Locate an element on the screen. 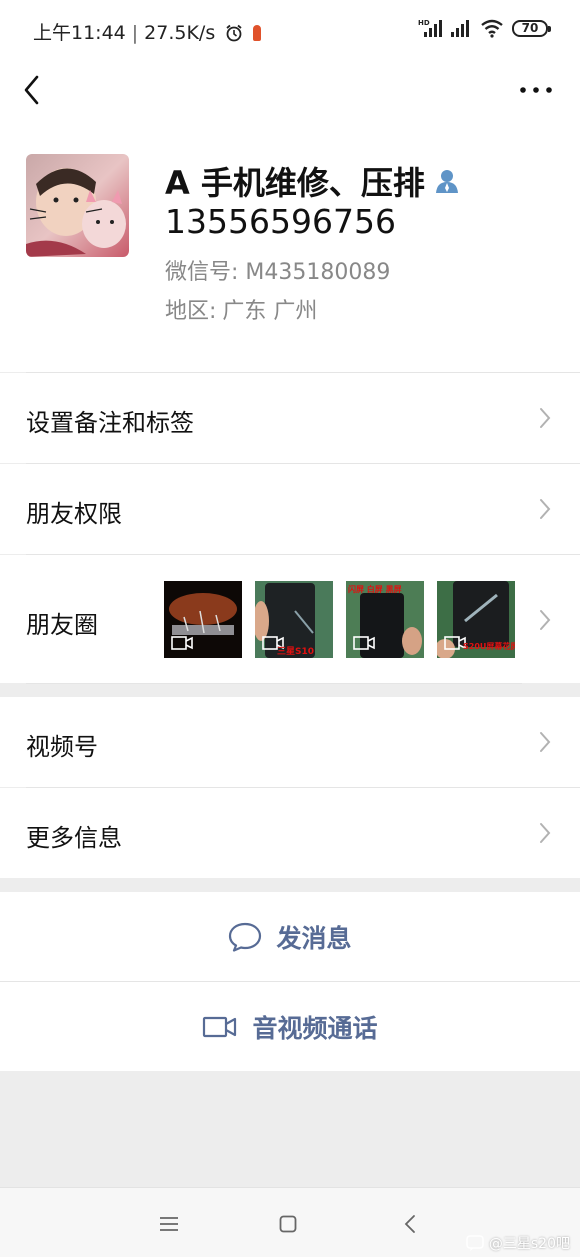 The width and height of the screenshot is (580, 1257). status-time: 上午11:44 is located at coordinates (79, 33).